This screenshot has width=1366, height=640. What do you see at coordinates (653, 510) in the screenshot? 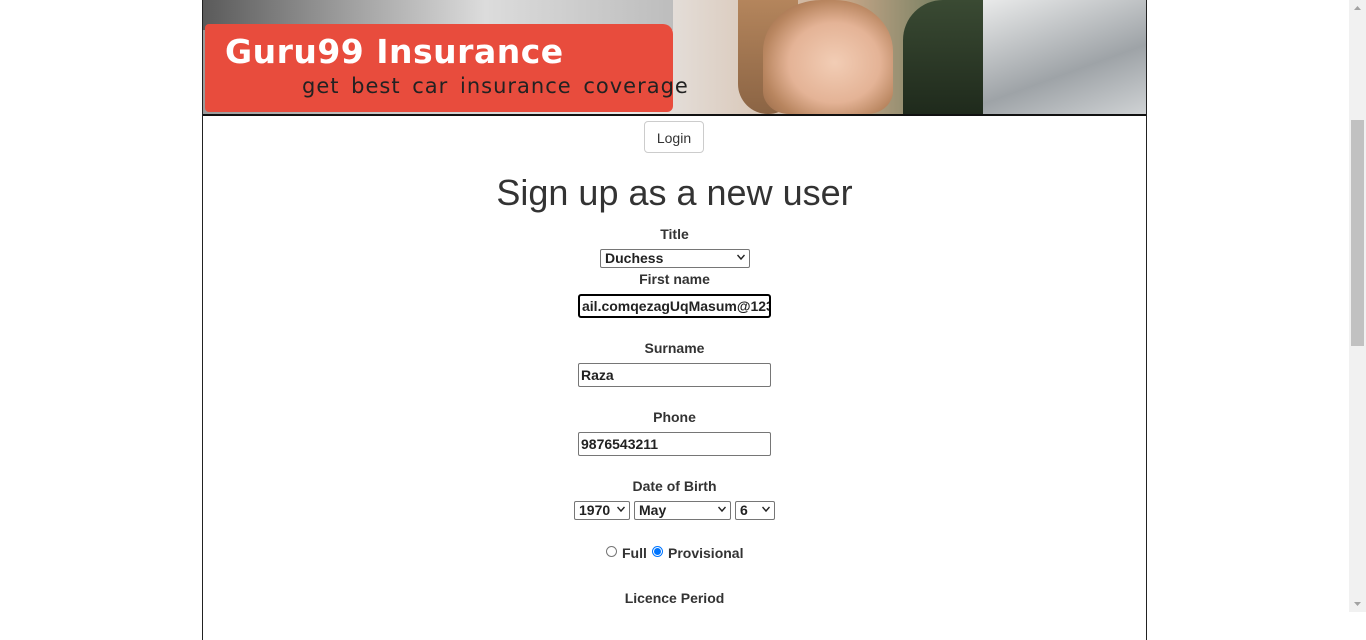
I see `dob-month-value: May` at bounding box center [653, 510].